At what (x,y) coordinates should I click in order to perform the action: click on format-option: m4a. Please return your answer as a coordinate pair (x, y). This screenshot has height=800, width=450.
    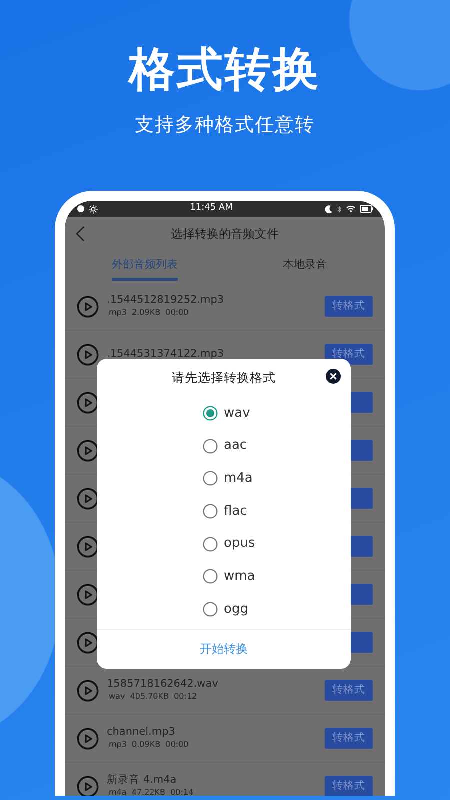
    Looking at the image, I should click on (238, 479).